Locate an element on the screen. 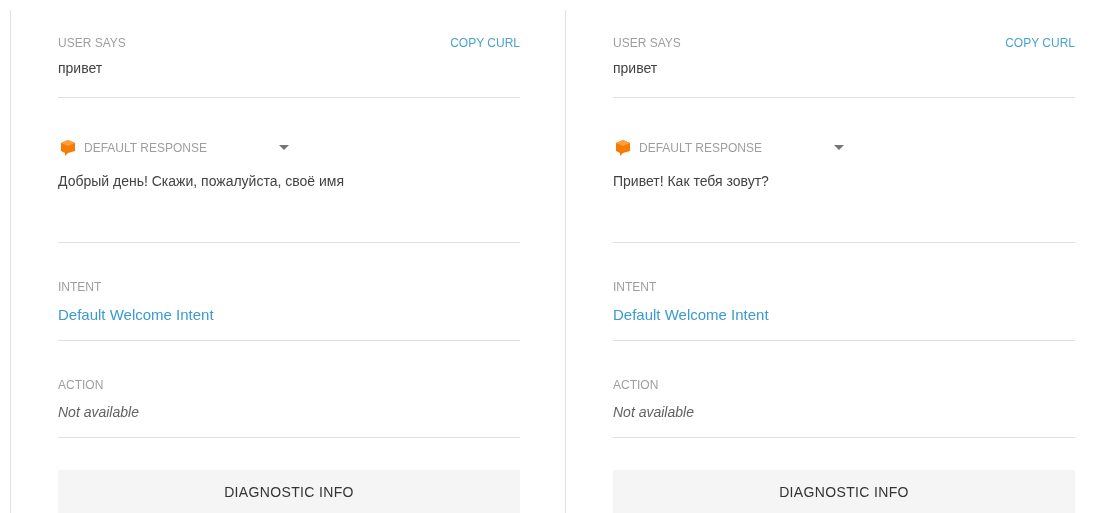 The image size is (1109, 513). response-text: Привет! Как тебя зовут? is located at coordinates (691, 181).